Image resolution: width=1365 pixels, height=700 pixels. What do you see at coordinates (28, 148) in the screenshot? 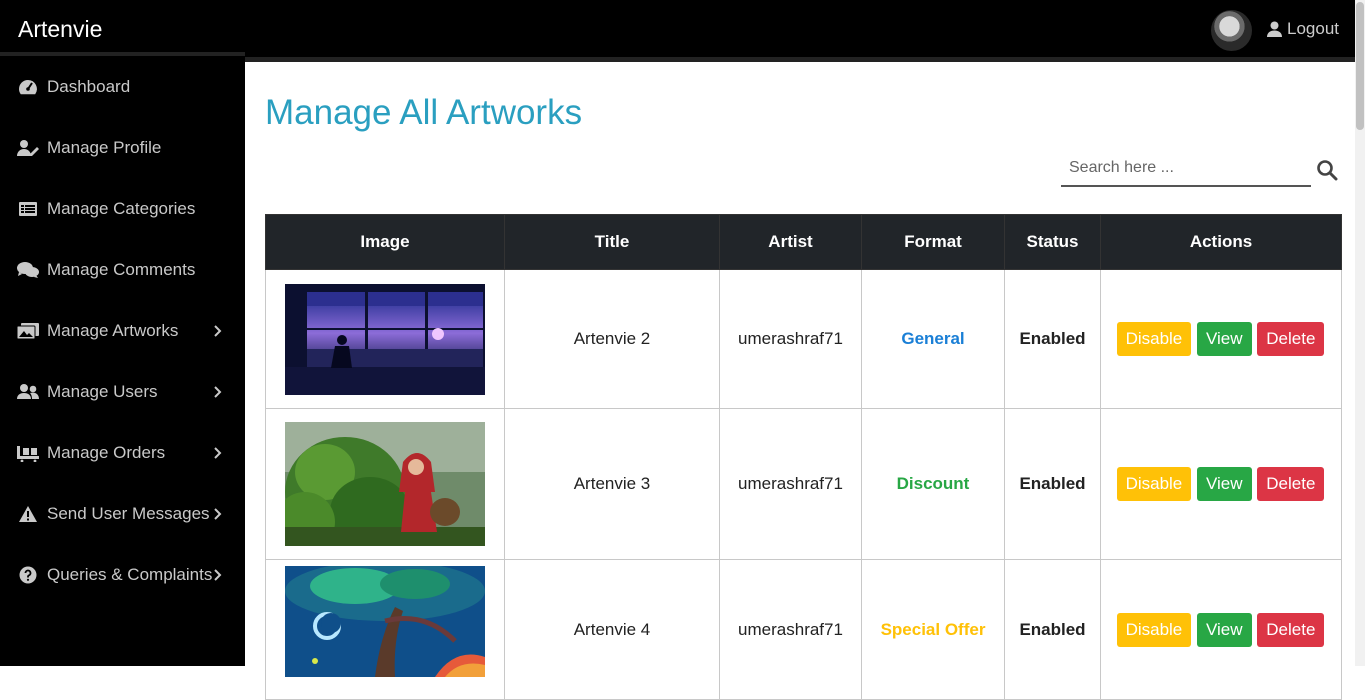
I see `user-edit-icon` at bounding box center [28, 148].